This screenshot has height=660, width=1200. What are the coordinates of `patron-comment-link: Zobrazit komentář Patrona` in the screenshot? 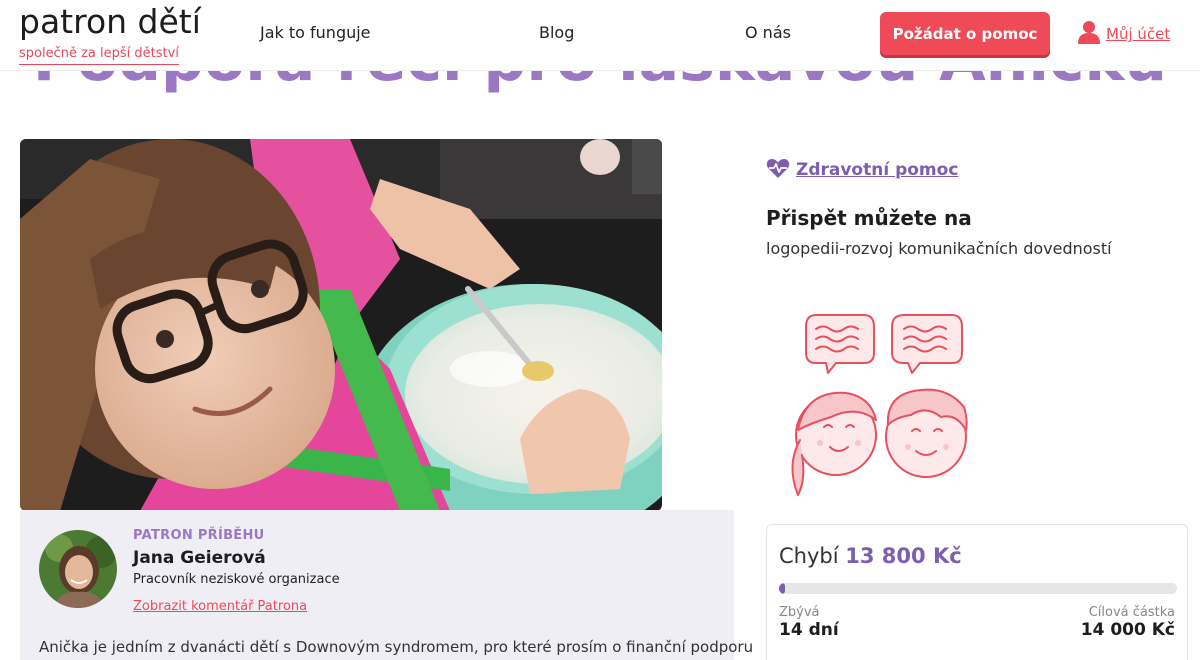 It's located at (220, 606).